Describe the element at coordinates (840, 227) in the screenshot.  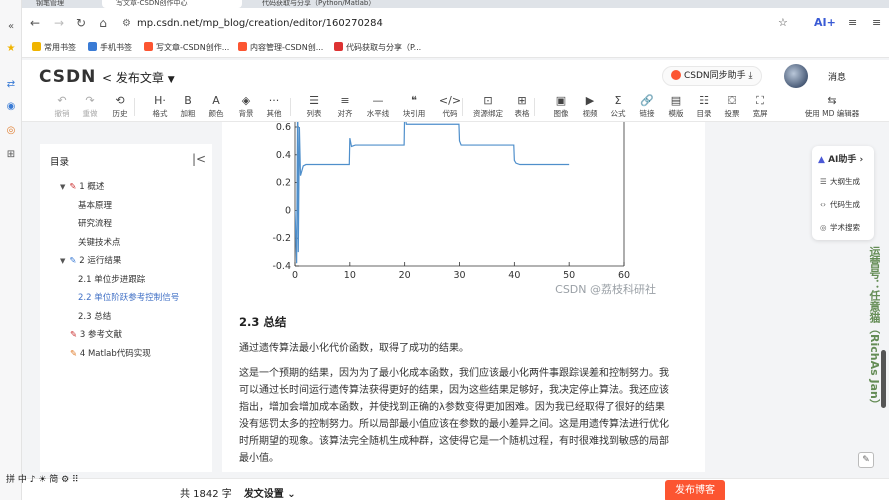
I see `academic-search-button: ◎ 学术搜索` at that location.